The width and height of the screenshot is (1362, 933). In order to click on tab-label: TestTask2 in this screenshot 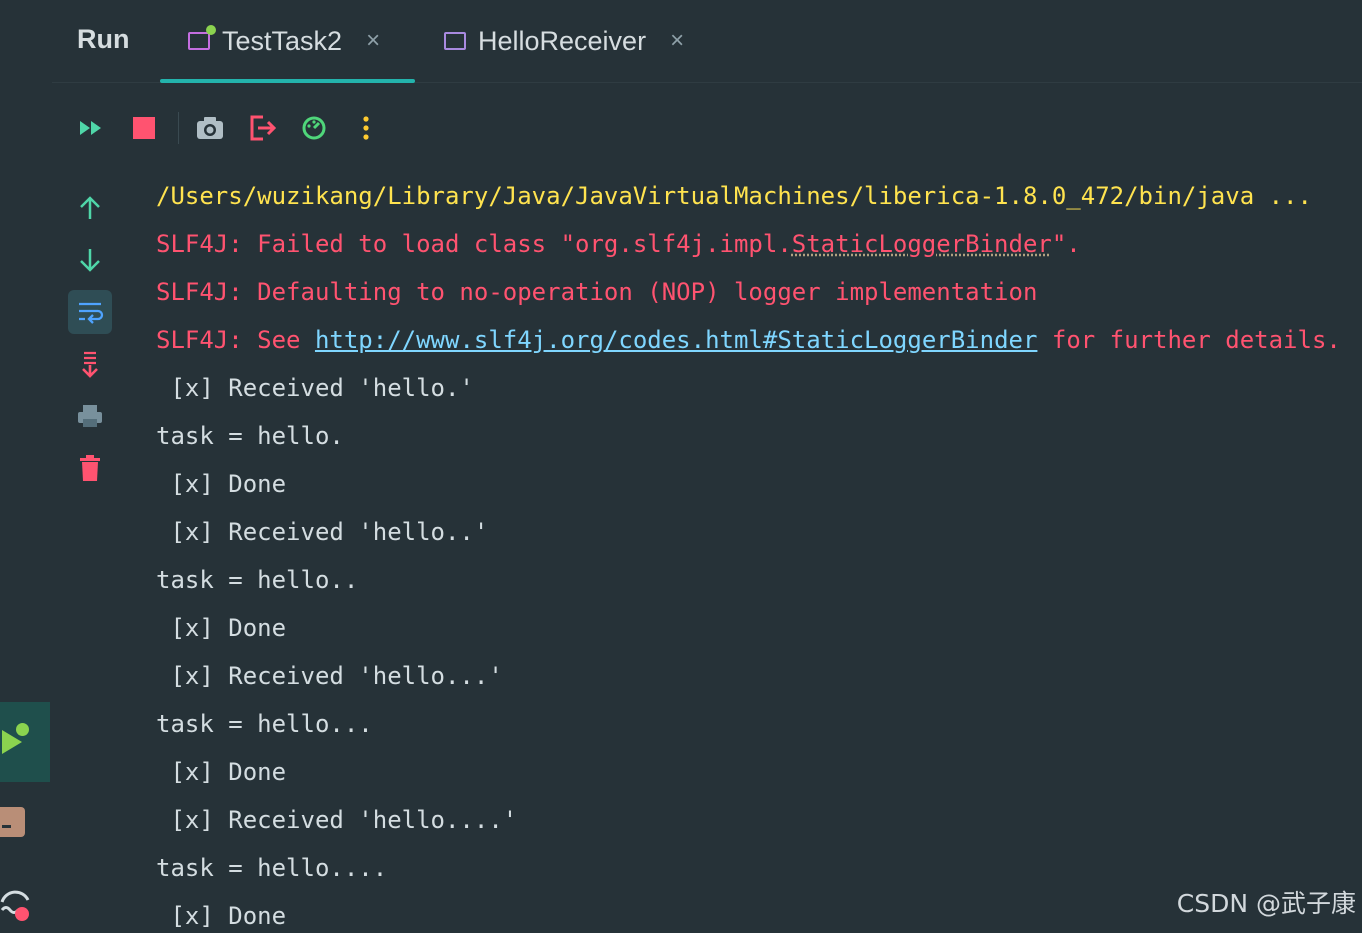, I will do `click(282, 40)`.